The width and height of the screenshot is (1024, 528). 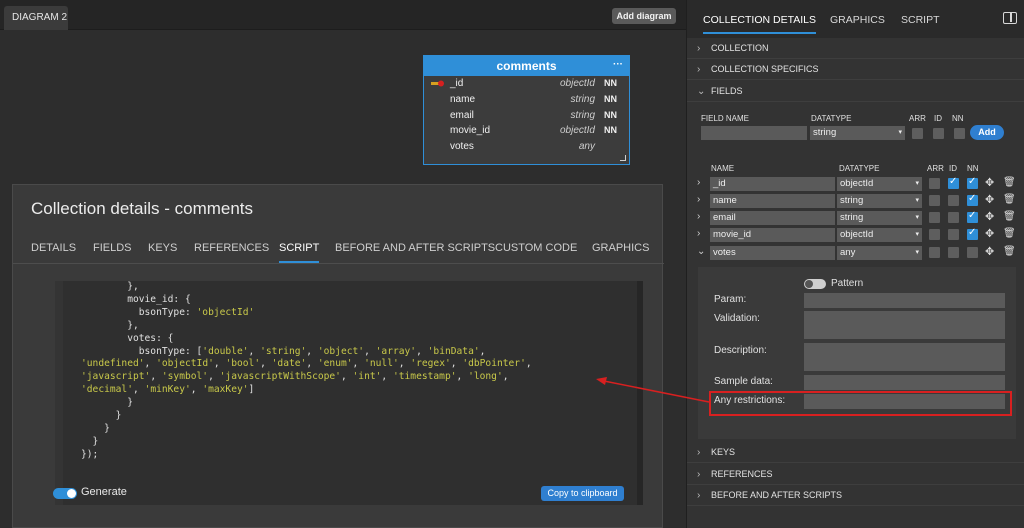 What do you see at coordinates (65, 493) in the screenshot?
I see `generate-toggle` at bounding box center [65, 493].